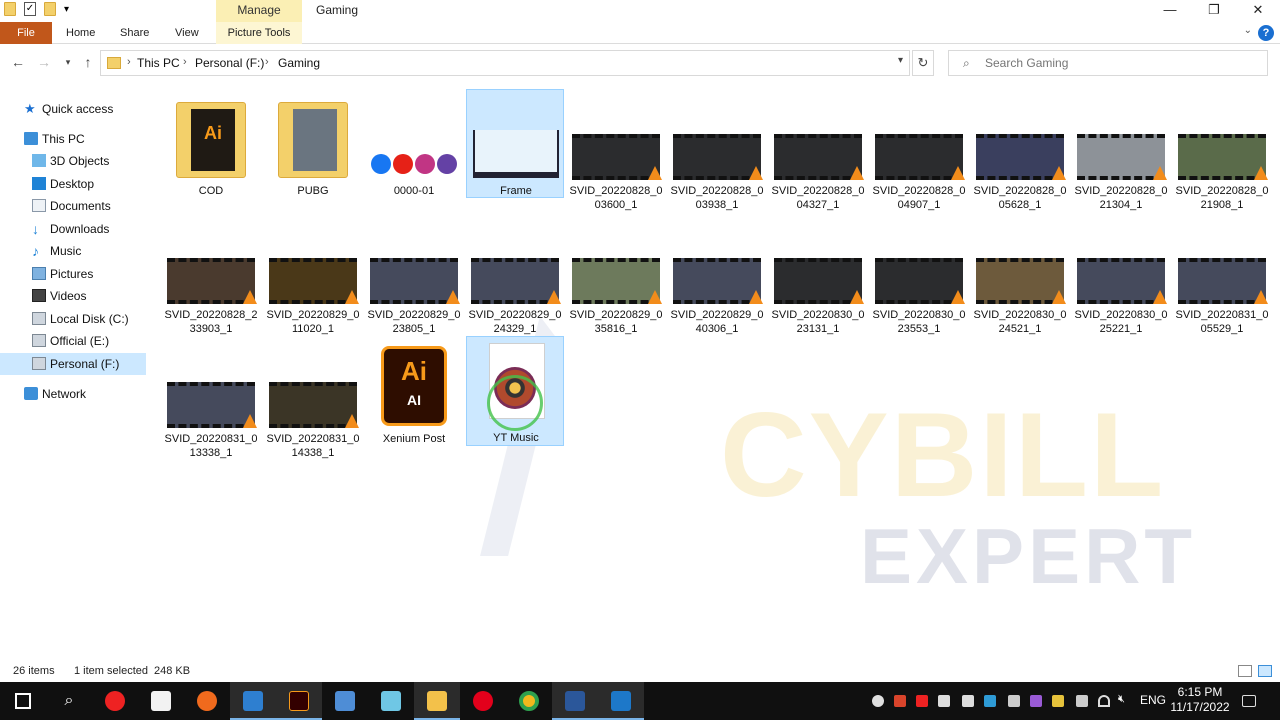  I want to click on sidebar-item-desktop: Desktop, so click(73, 184).